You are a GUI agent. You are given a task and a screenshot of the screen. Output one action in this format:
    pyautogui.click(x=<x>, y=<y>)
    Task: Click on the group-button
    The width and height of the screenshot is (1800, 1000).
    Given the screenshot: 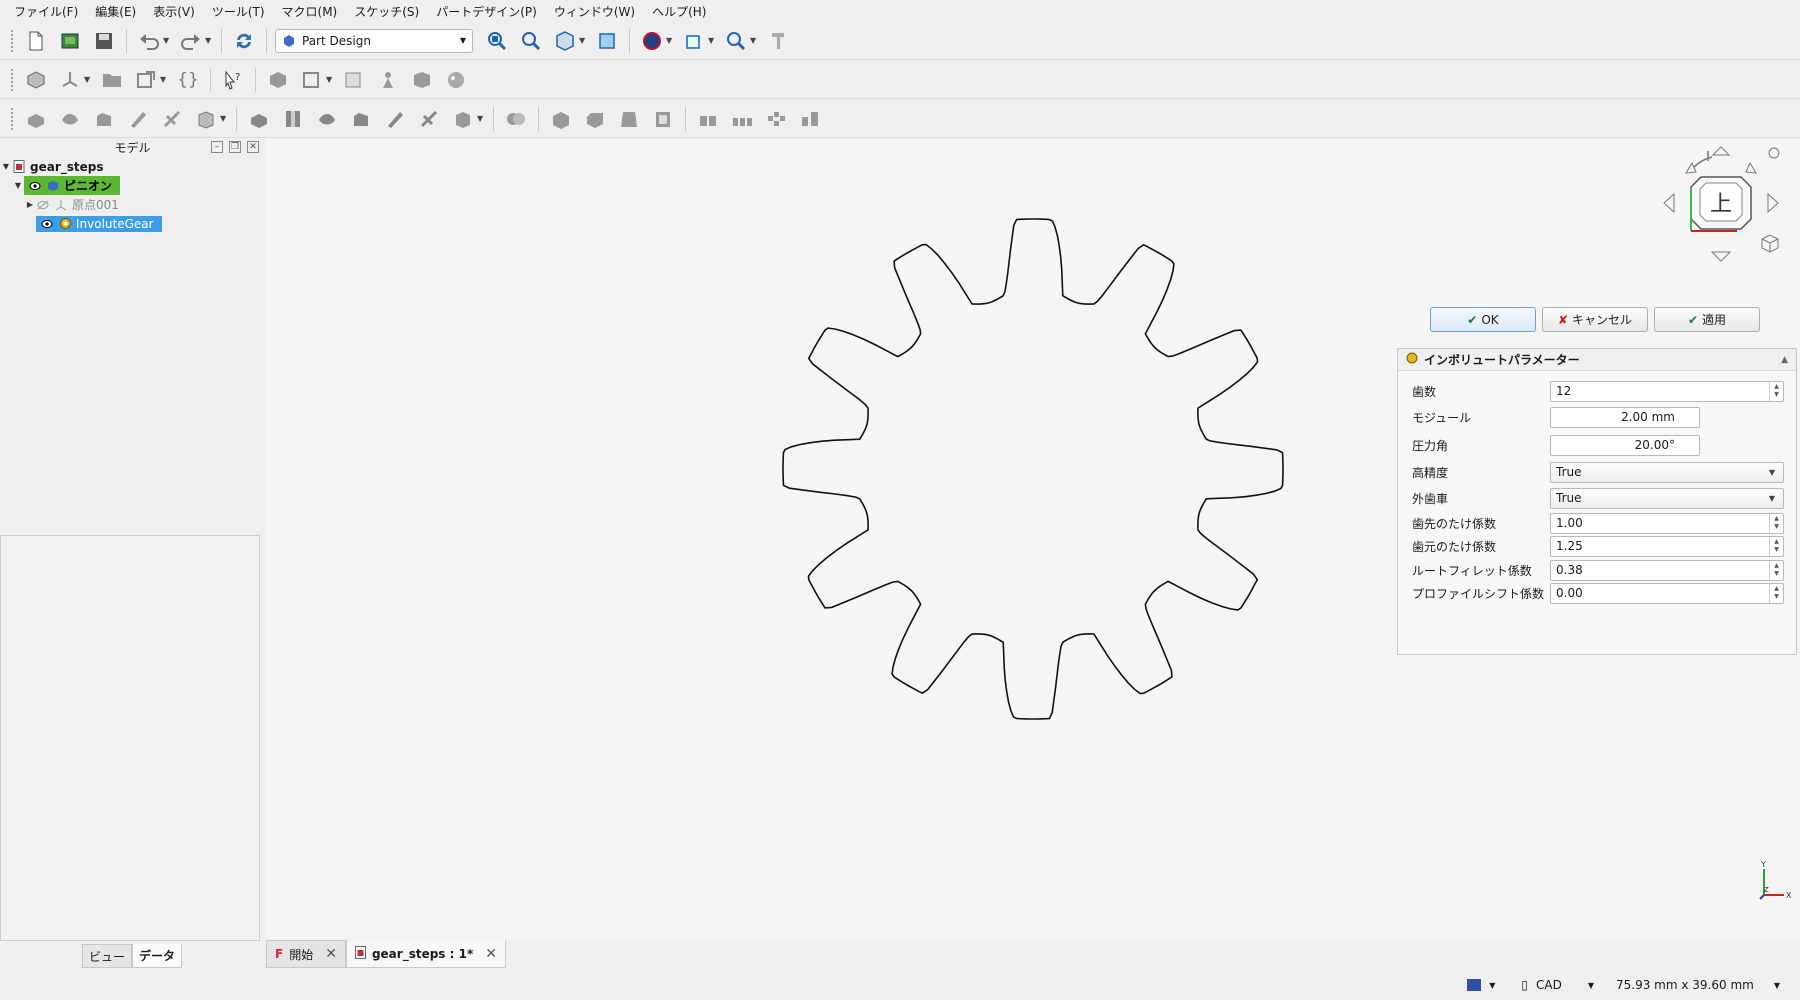 What is the action you would take?
    pyautogui.click(x=112, y=80)
    